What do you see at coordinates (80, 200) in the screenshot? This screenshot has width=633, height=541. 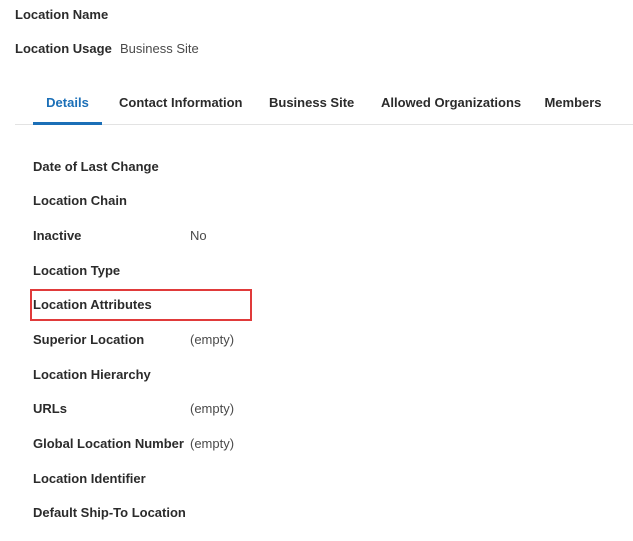 I see `field-label: Location Chain` at bounding box center [80, 200].